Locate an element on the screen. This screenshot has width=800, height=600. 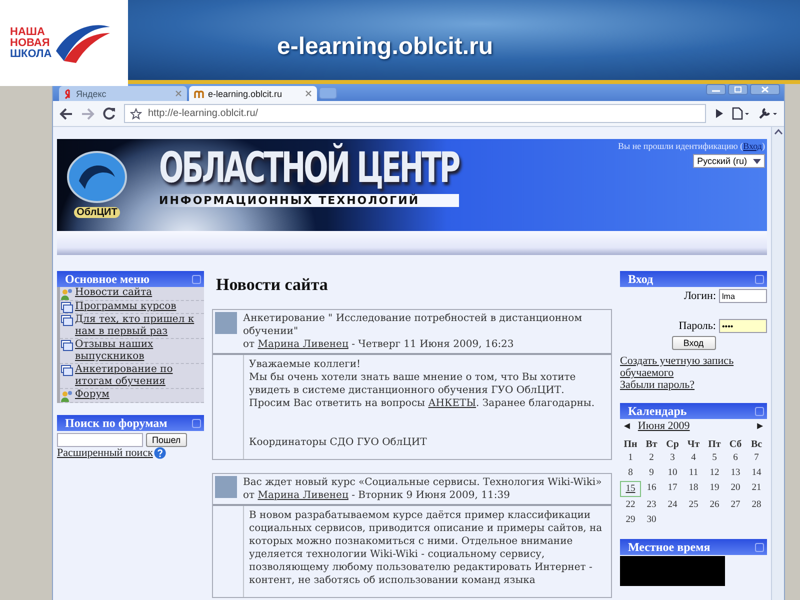
calendar-day: 19 is located at coordinates (714, 489).